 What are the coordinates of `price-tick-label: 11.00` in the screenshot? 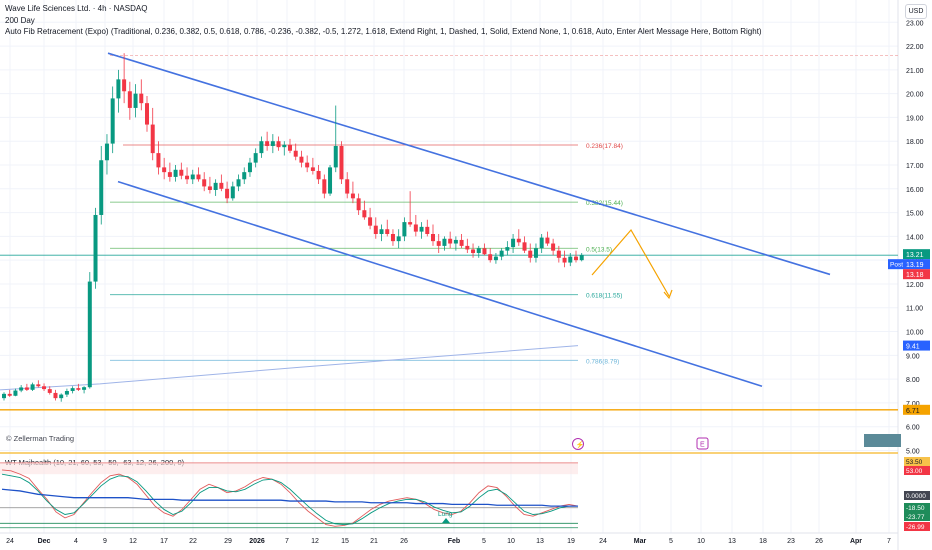 It's located at (914, 309).